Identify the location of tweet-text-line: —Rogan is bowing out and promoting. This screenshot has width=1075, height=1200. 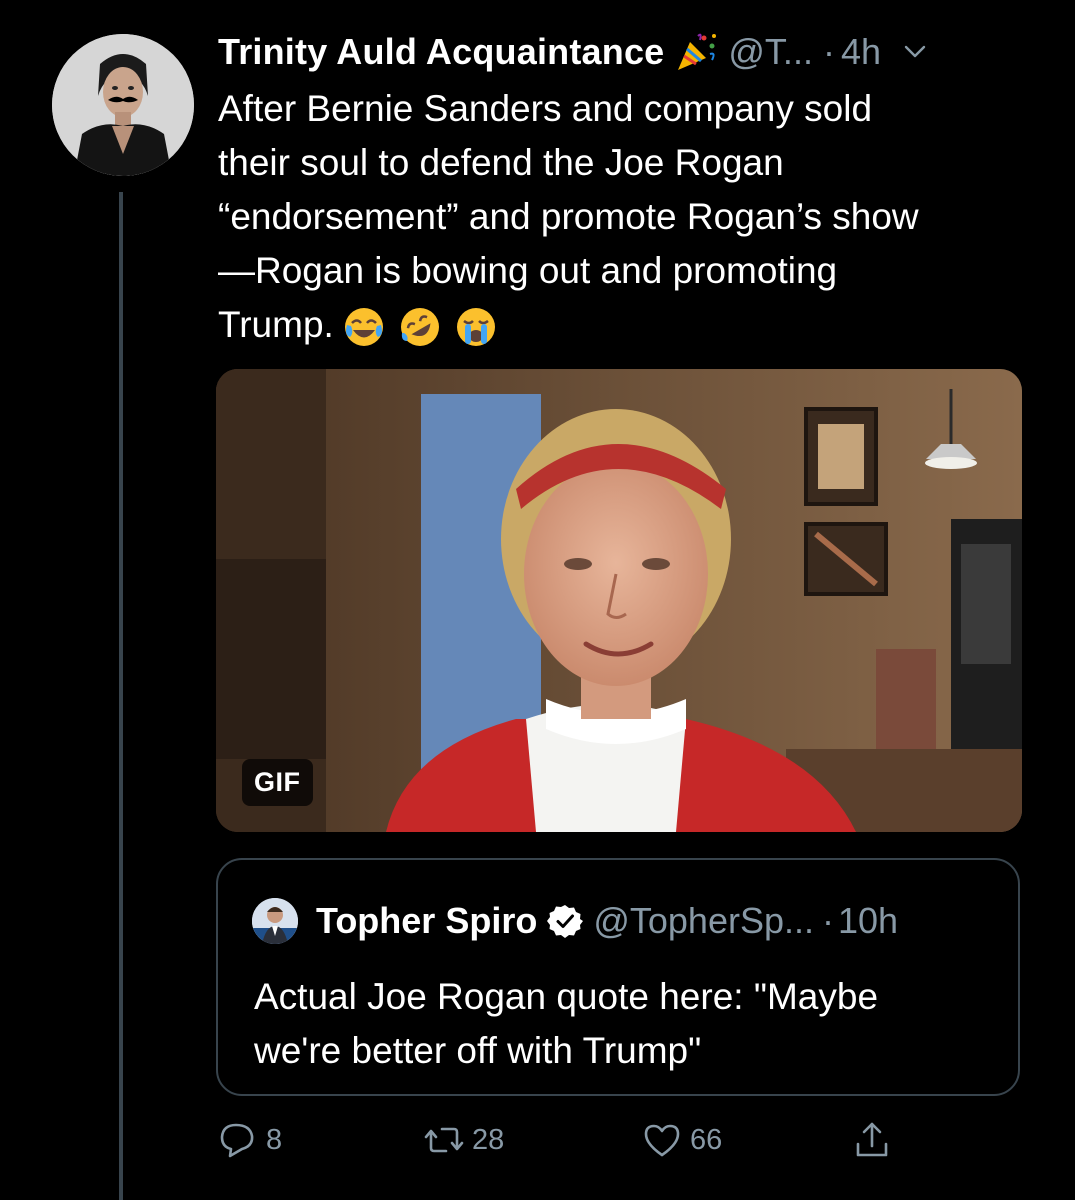
(528, 270).